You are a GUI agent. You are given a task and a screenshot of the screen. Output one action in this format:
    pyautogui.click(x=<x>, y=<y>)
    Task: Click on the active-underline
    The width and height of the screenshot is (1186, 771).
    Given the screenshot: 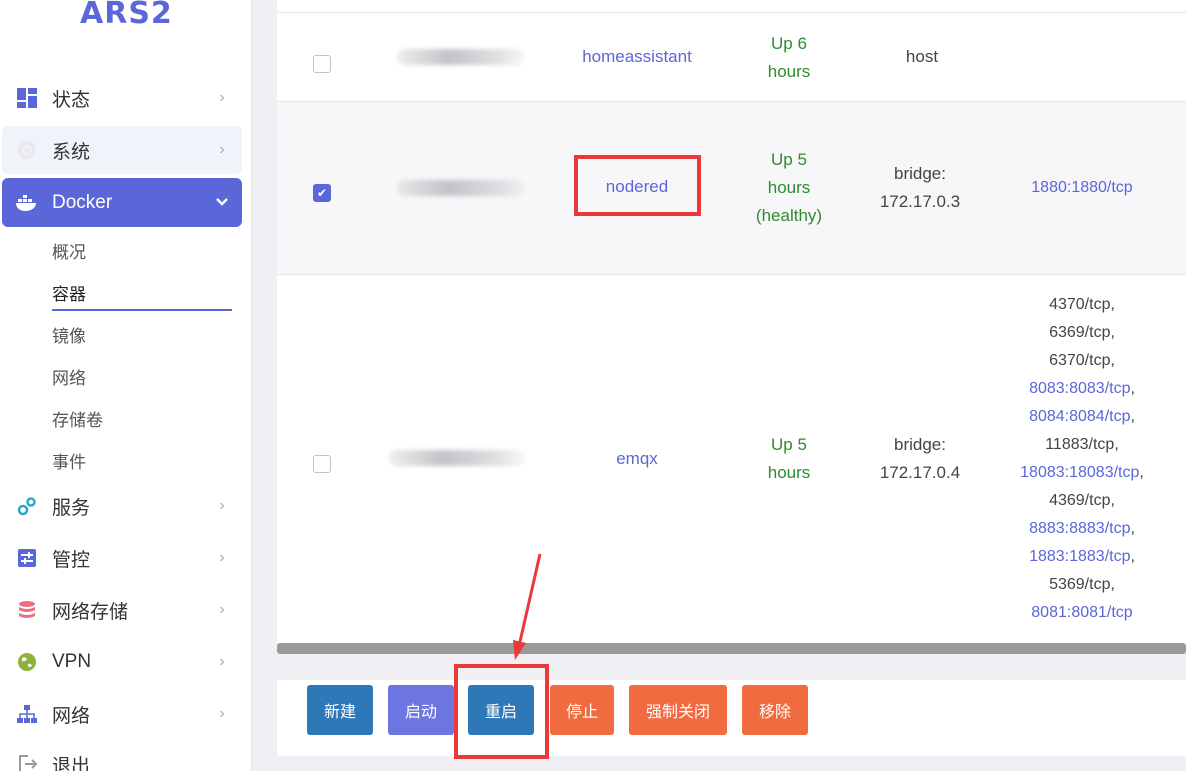 What is the action you would take?
    pyautogui.click(x=142, y=310)
    